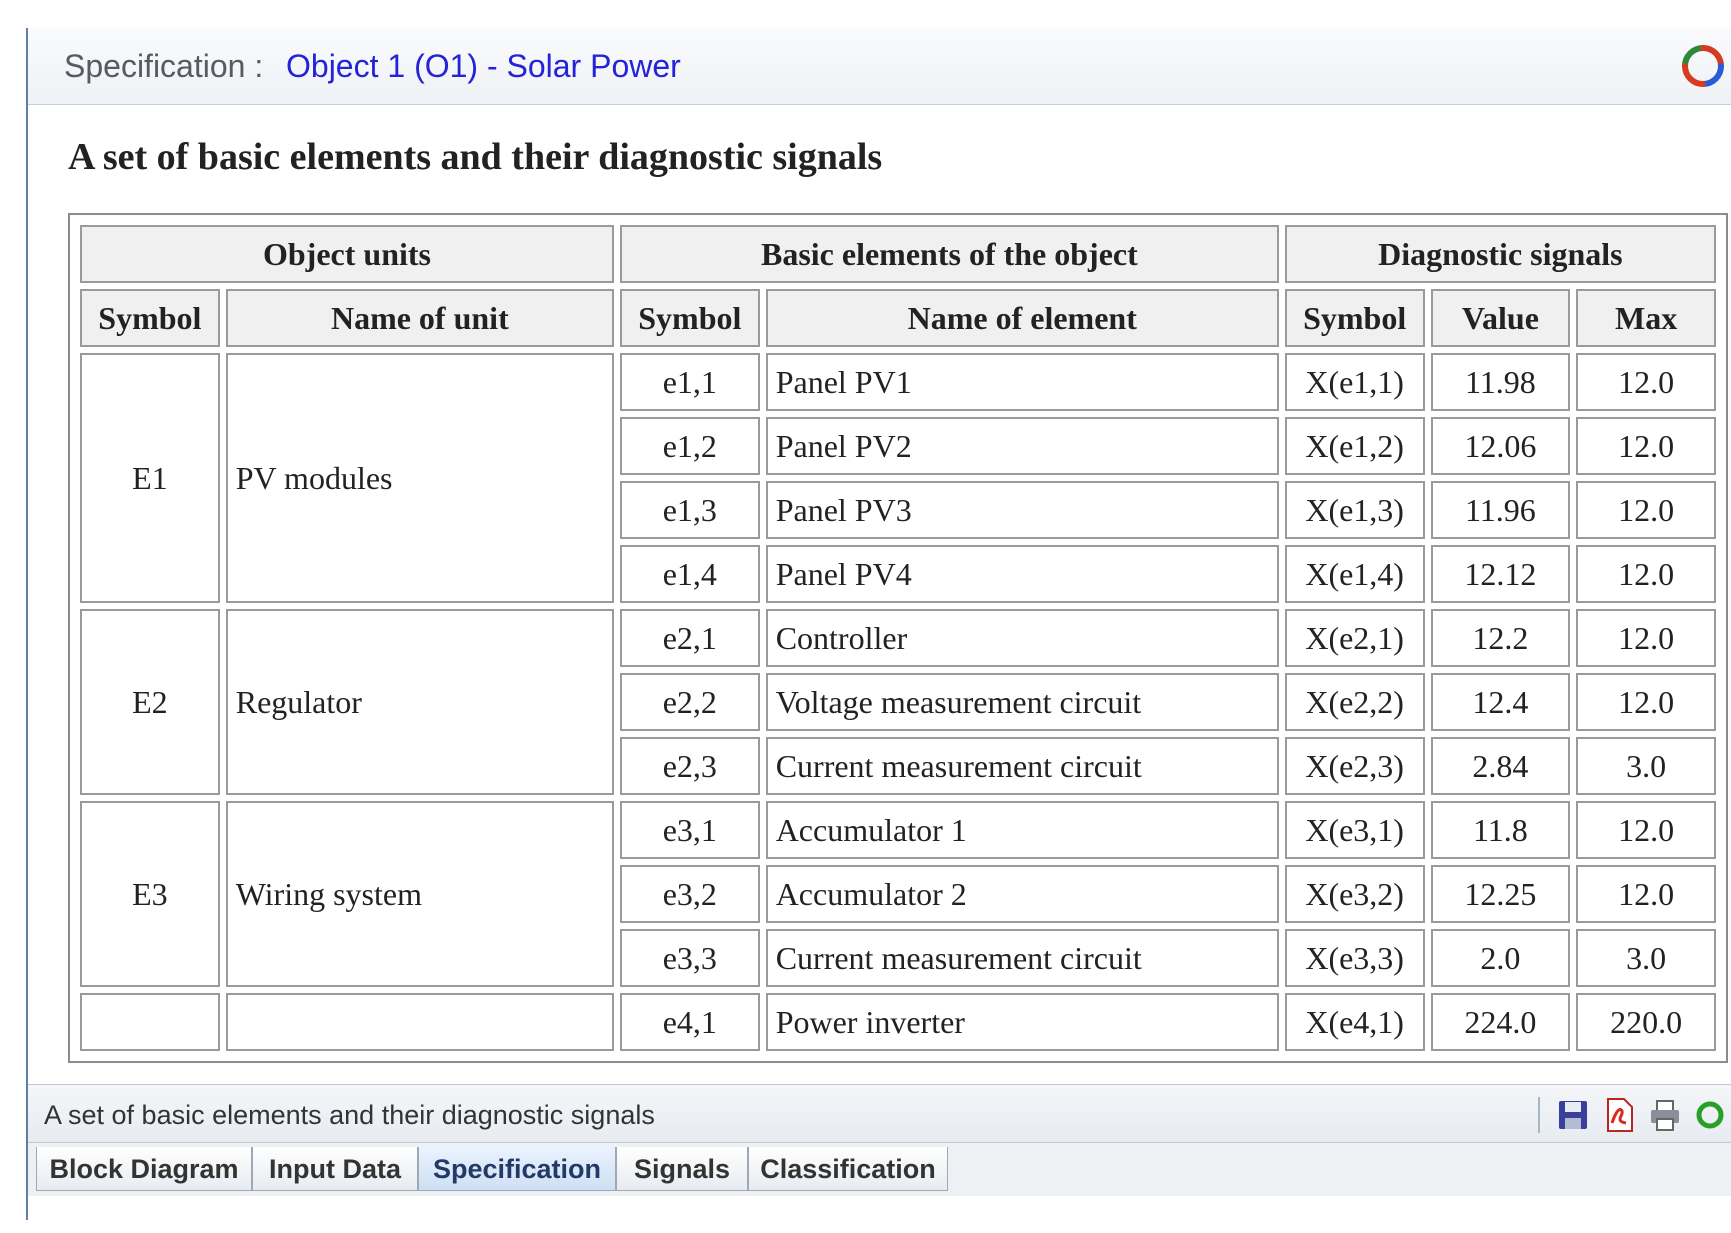 This screenshot has width=1731, height=1233. I want to click on element-name-cell: Voltage measurement circuit, so click(1022, 702).